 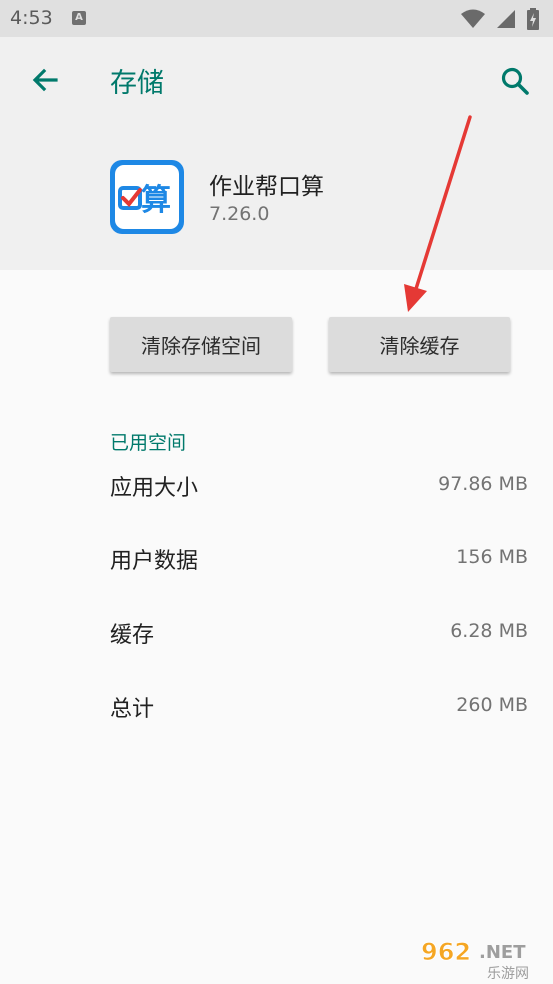 What do you see at coordinates (319, 637) in the screenshot?
I see `storage-row-cache: 缓存 6.28 MB` at bounding box center [319, 637].